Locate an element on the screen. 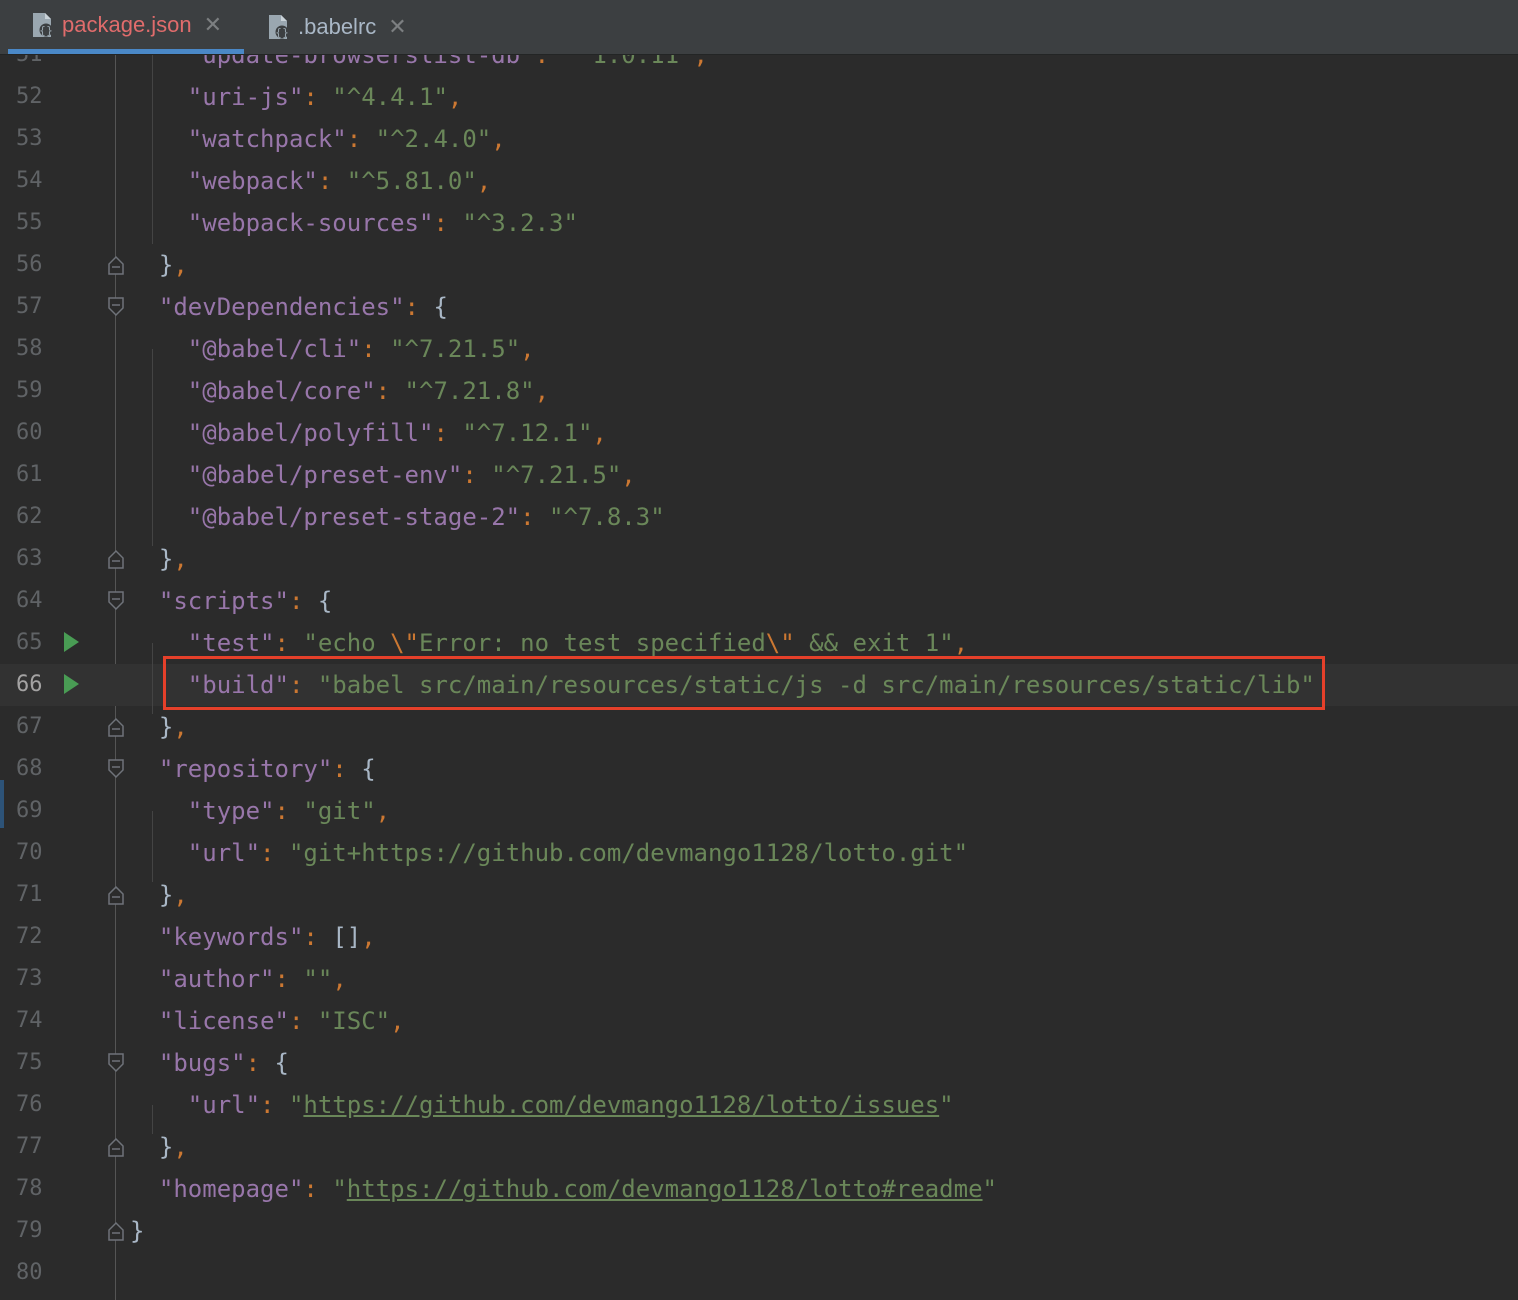 Image resolution: width=1518 pixels, height=1300 pixels. code-line: 62 "@babel/preset-stage-2": "^7.8.3" is located at coordinates (759, 517).